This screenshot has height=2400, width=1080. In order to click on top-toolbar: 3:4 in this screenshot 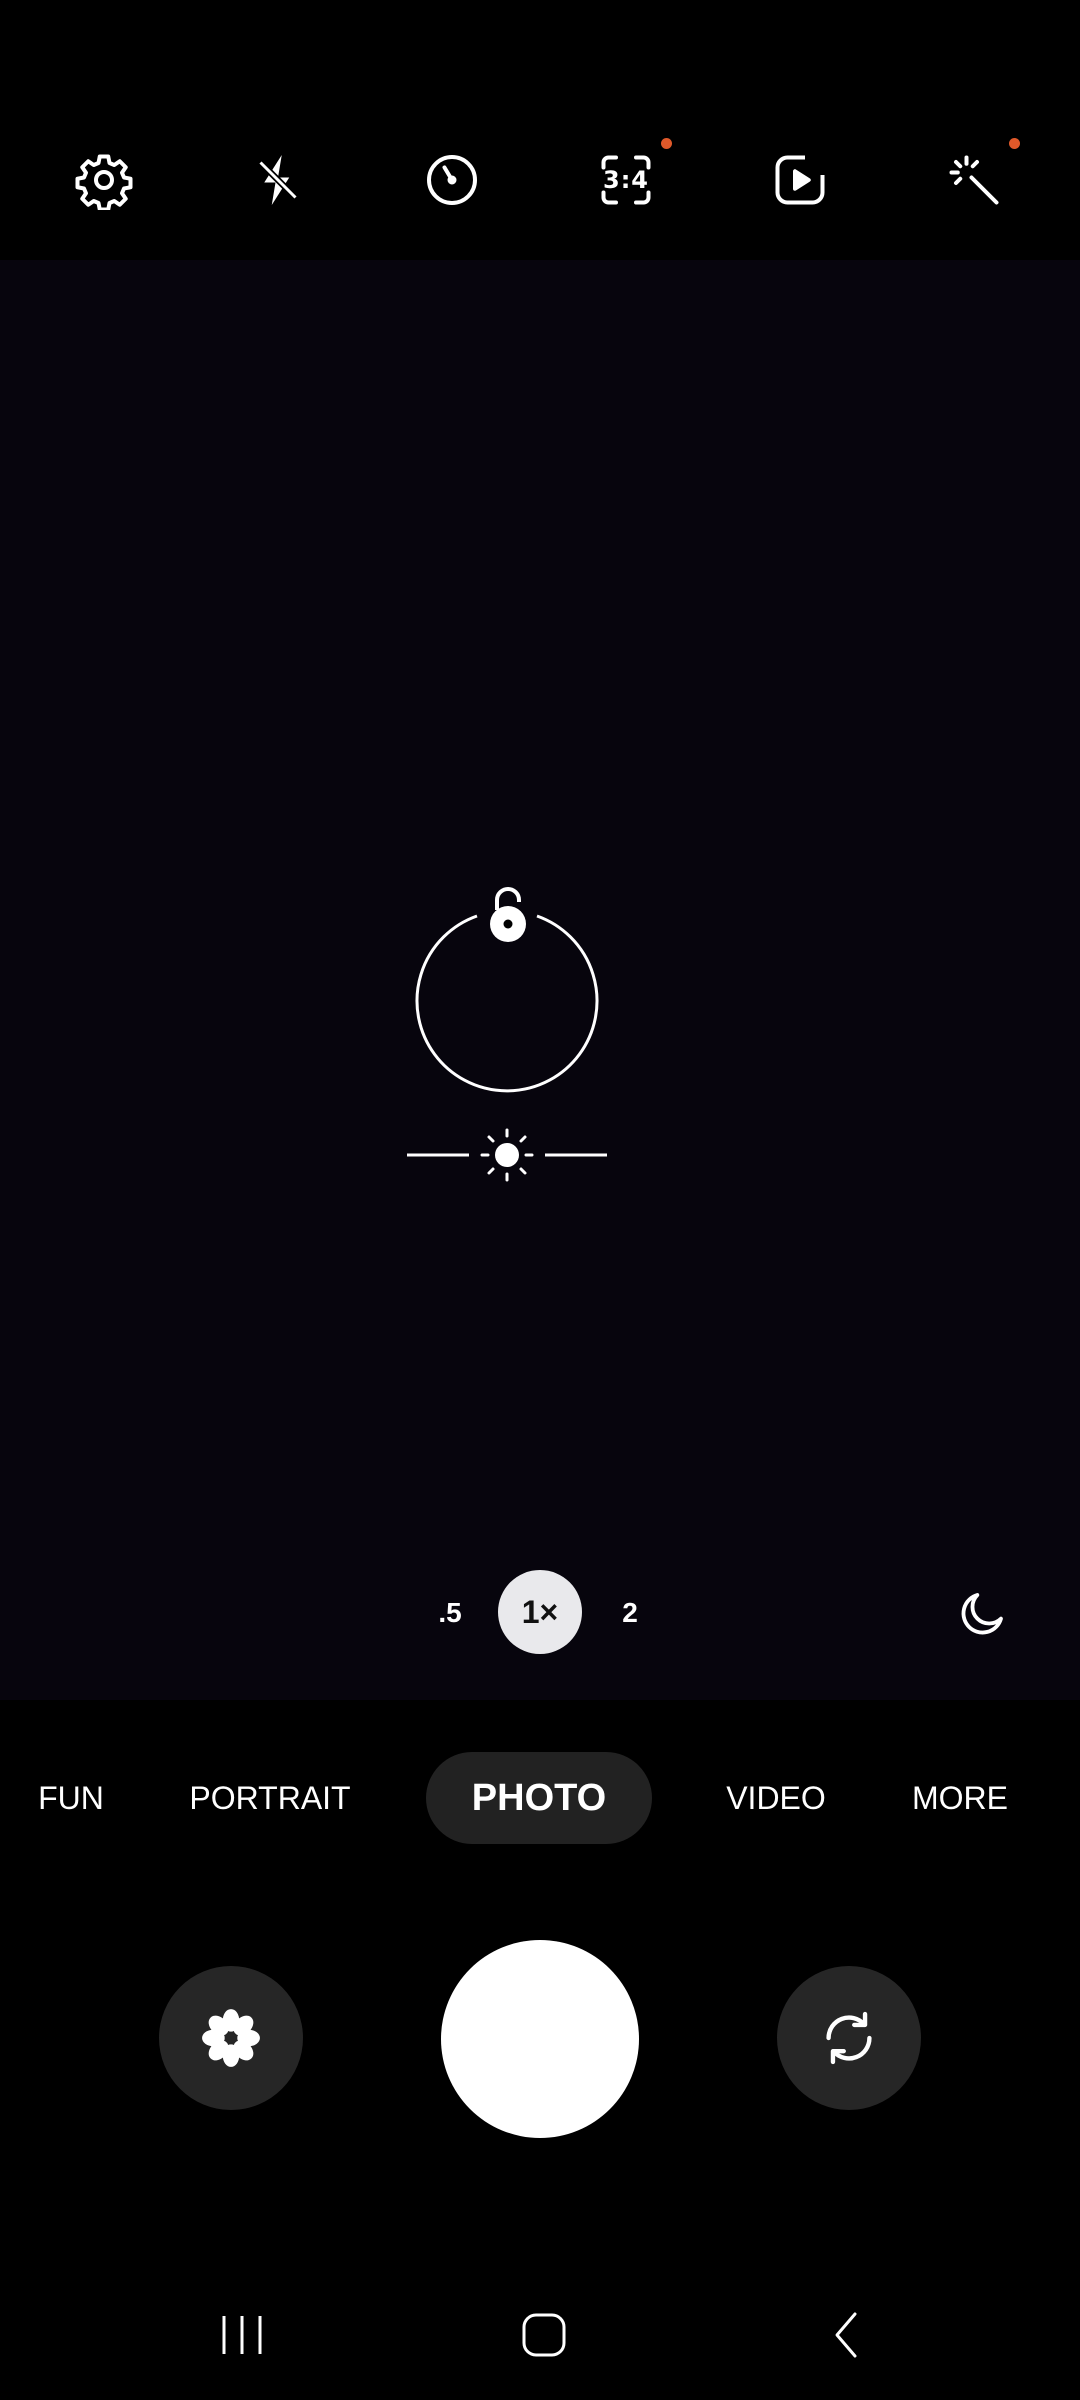, I will do `click(540, 130)`.